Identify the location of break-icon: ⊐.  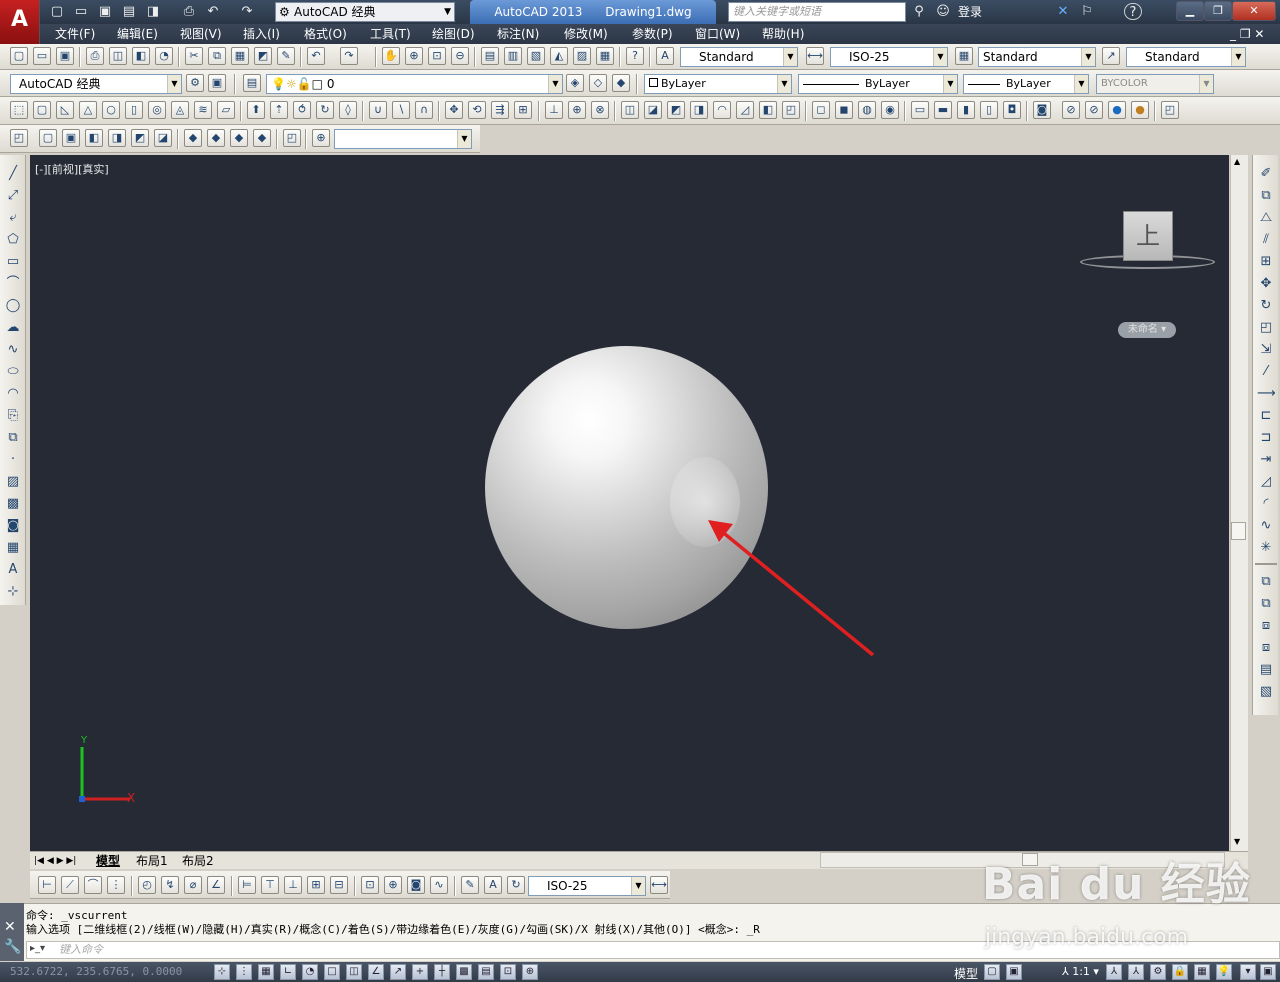
(1266, 438).